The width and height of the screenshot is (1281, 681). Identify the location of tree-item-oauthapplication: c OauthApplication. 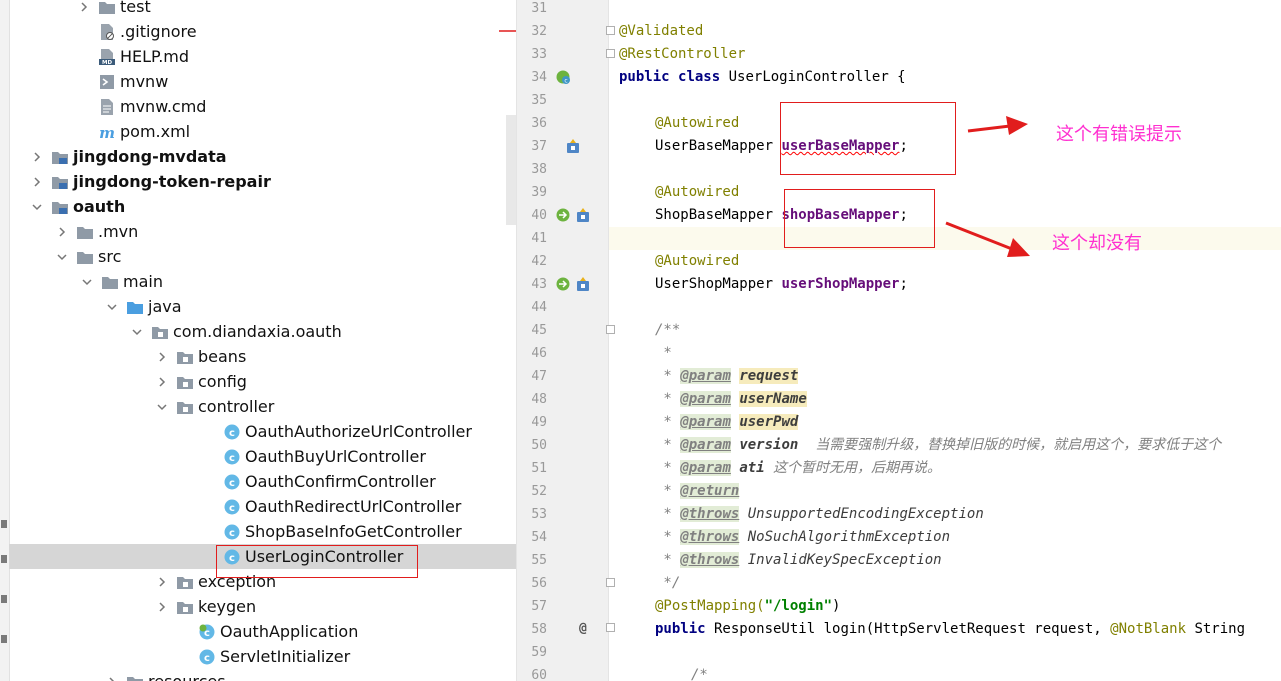
(262, 631).